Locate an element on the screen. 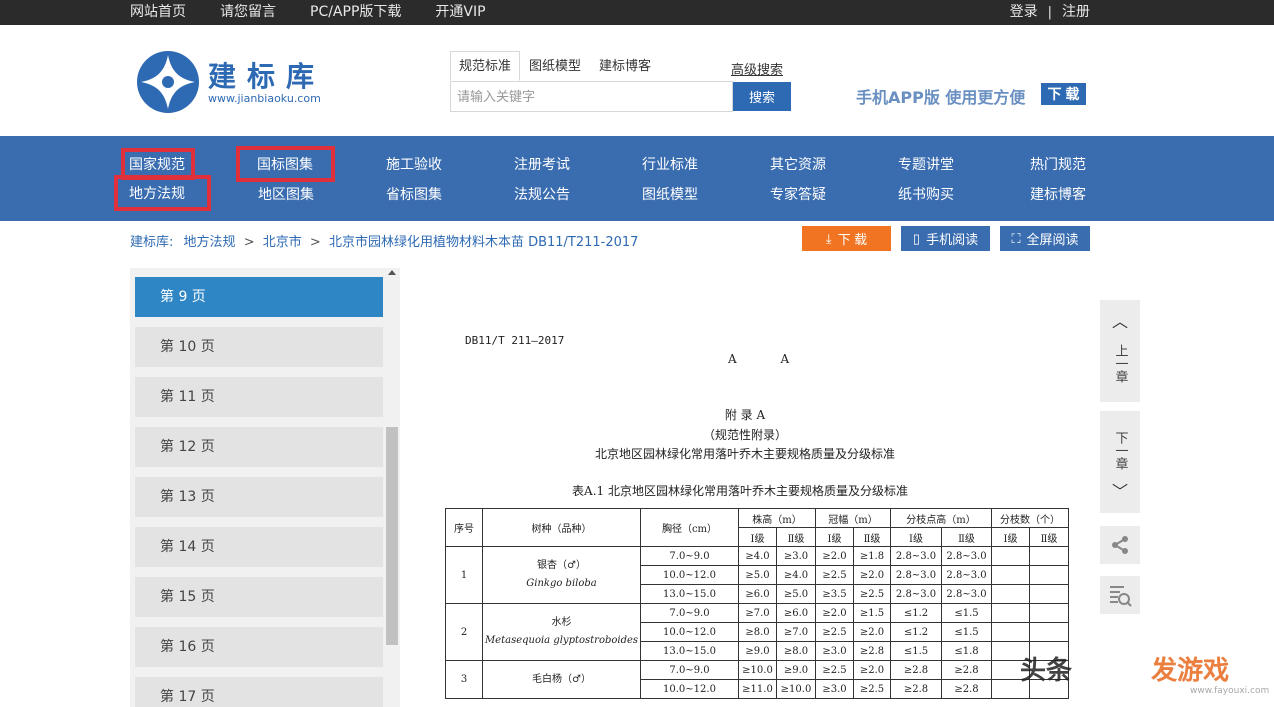  nav-regulation-notices: 法规公告 is located at coordinates (542, 194).